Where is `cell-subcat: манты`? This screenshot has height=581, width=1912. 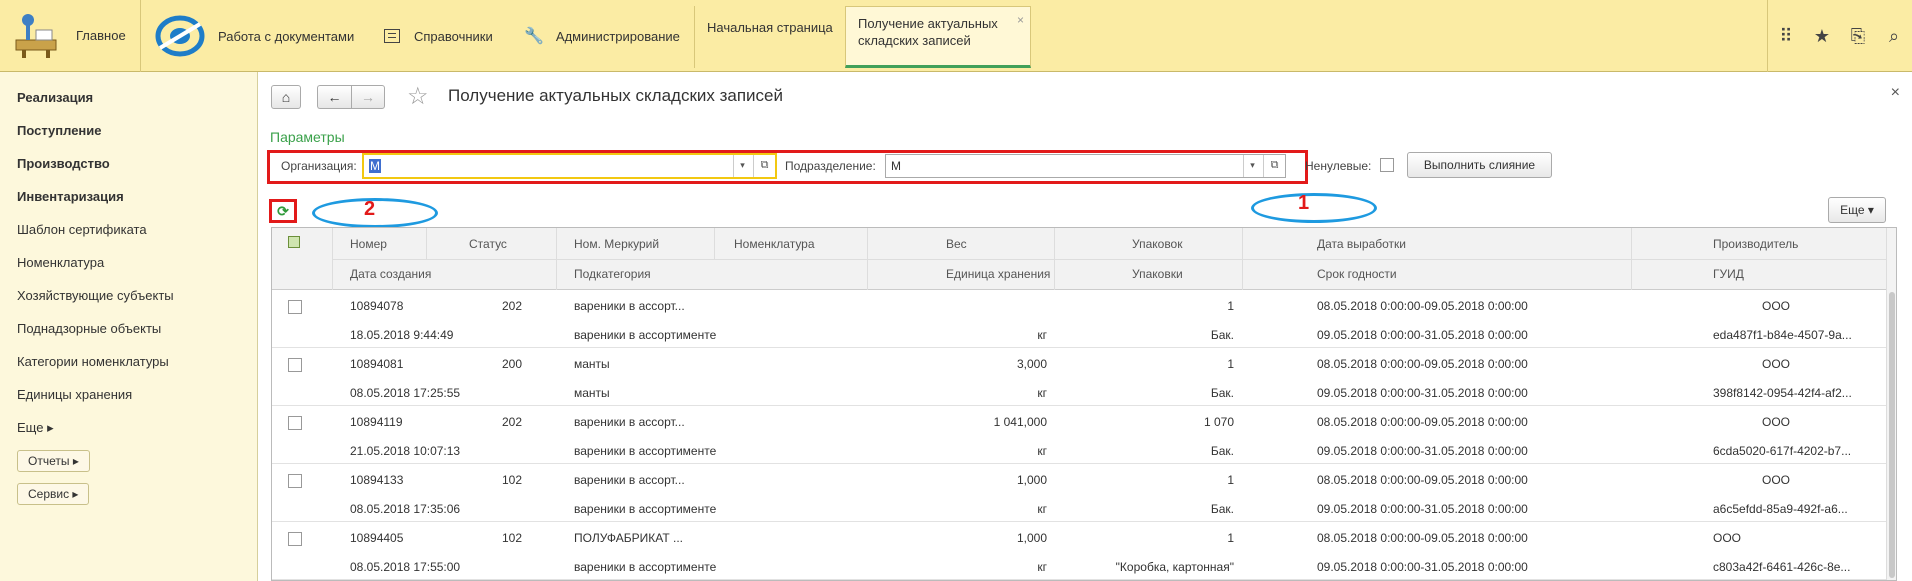 cell-subcat: манты is located at coordinates (592, 393).